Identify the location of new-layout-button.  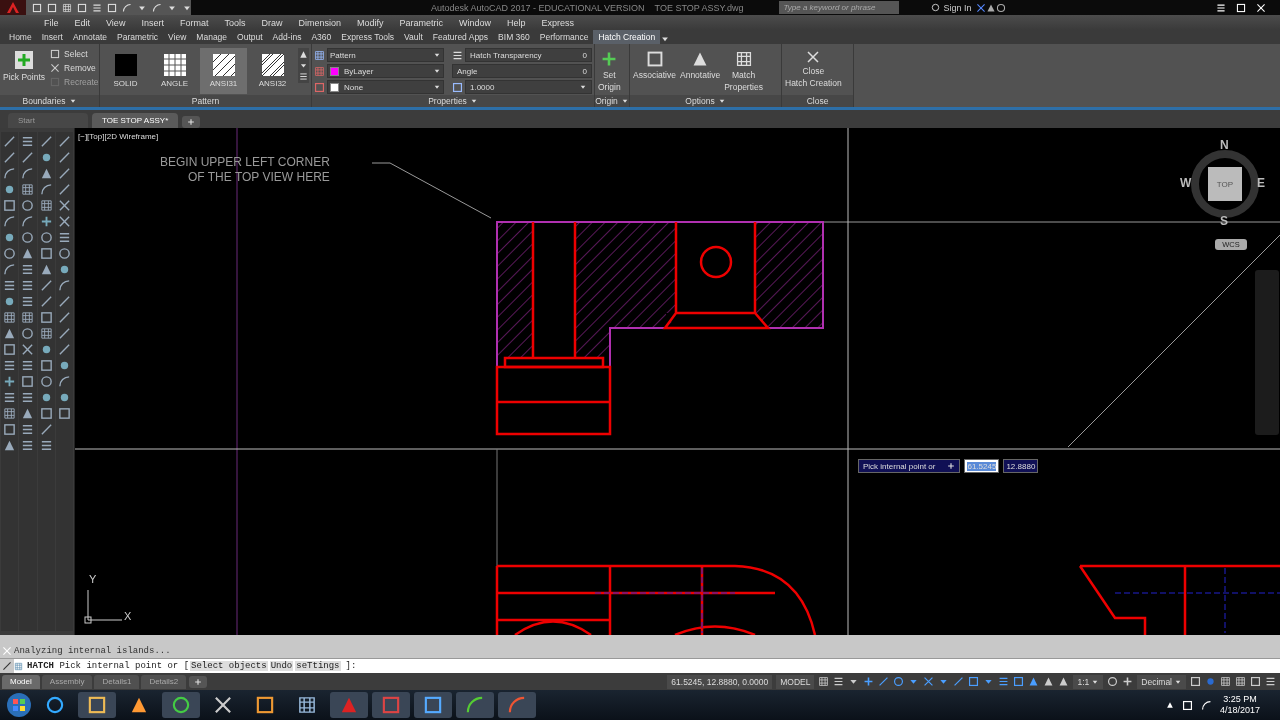
(198, 681).